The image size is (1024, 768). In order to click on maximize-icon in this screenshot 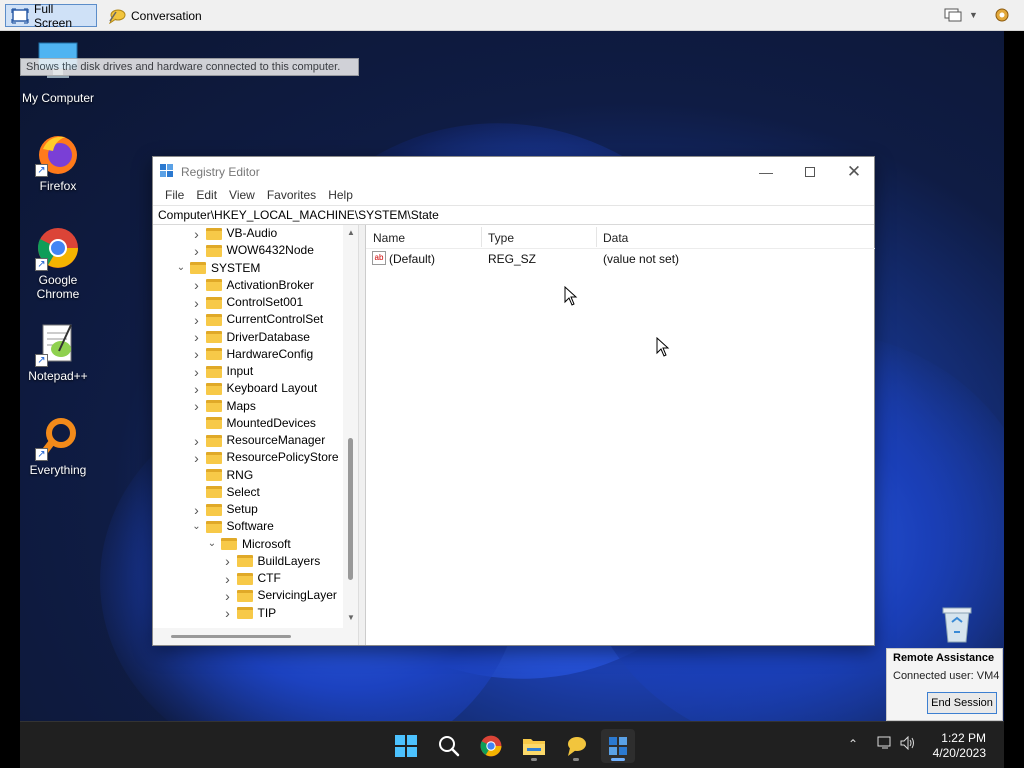, I will do `click(810, 171)`.